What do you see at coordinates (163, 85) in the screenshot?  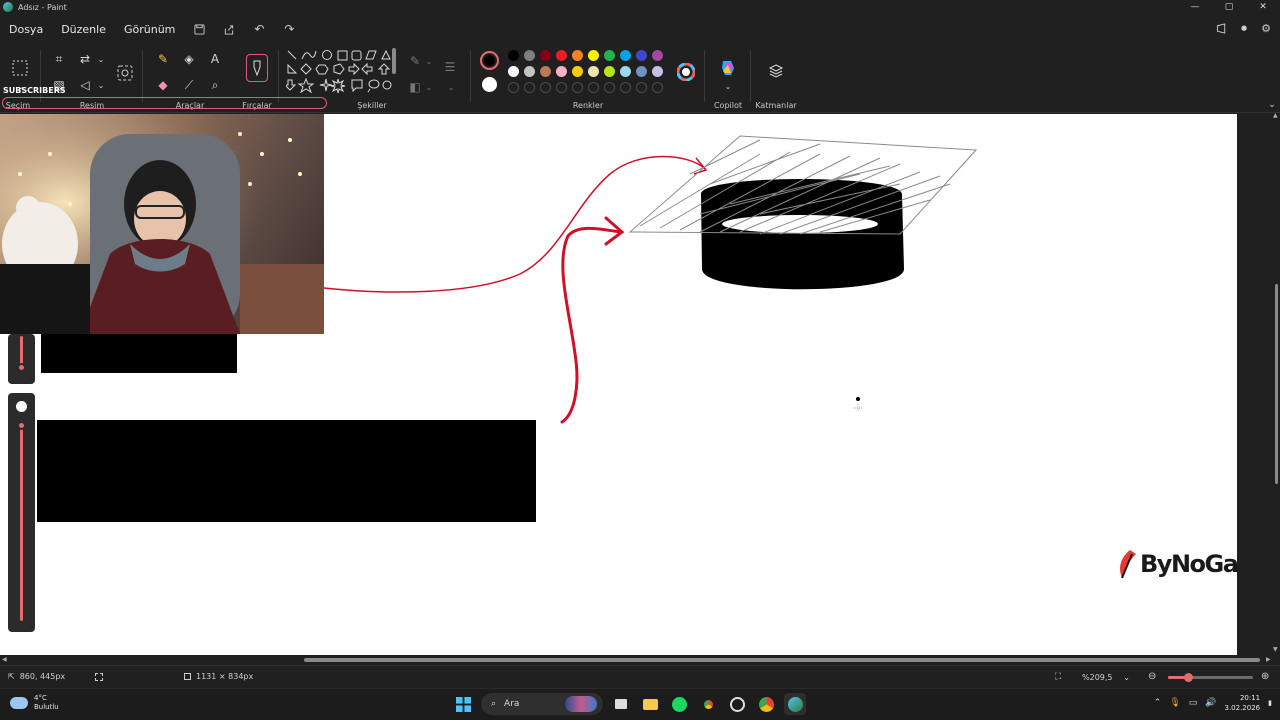 I see `eraser-icon: ◆` at bounding box center [163, 85].